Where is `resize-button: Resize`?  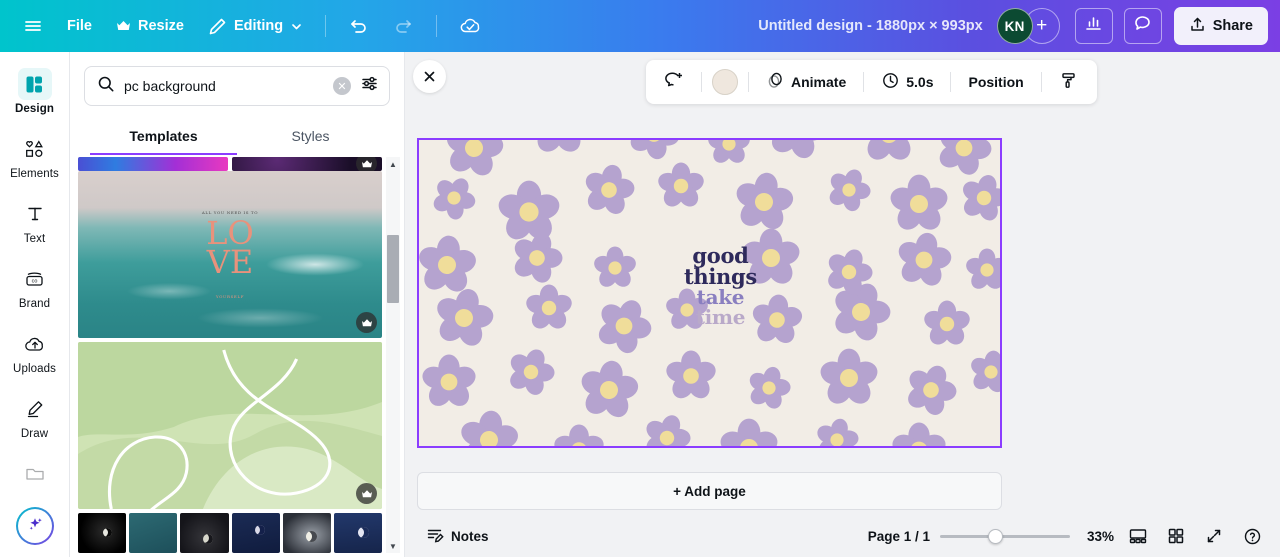
resize-button: Resize is located at coordinates (150, 26).